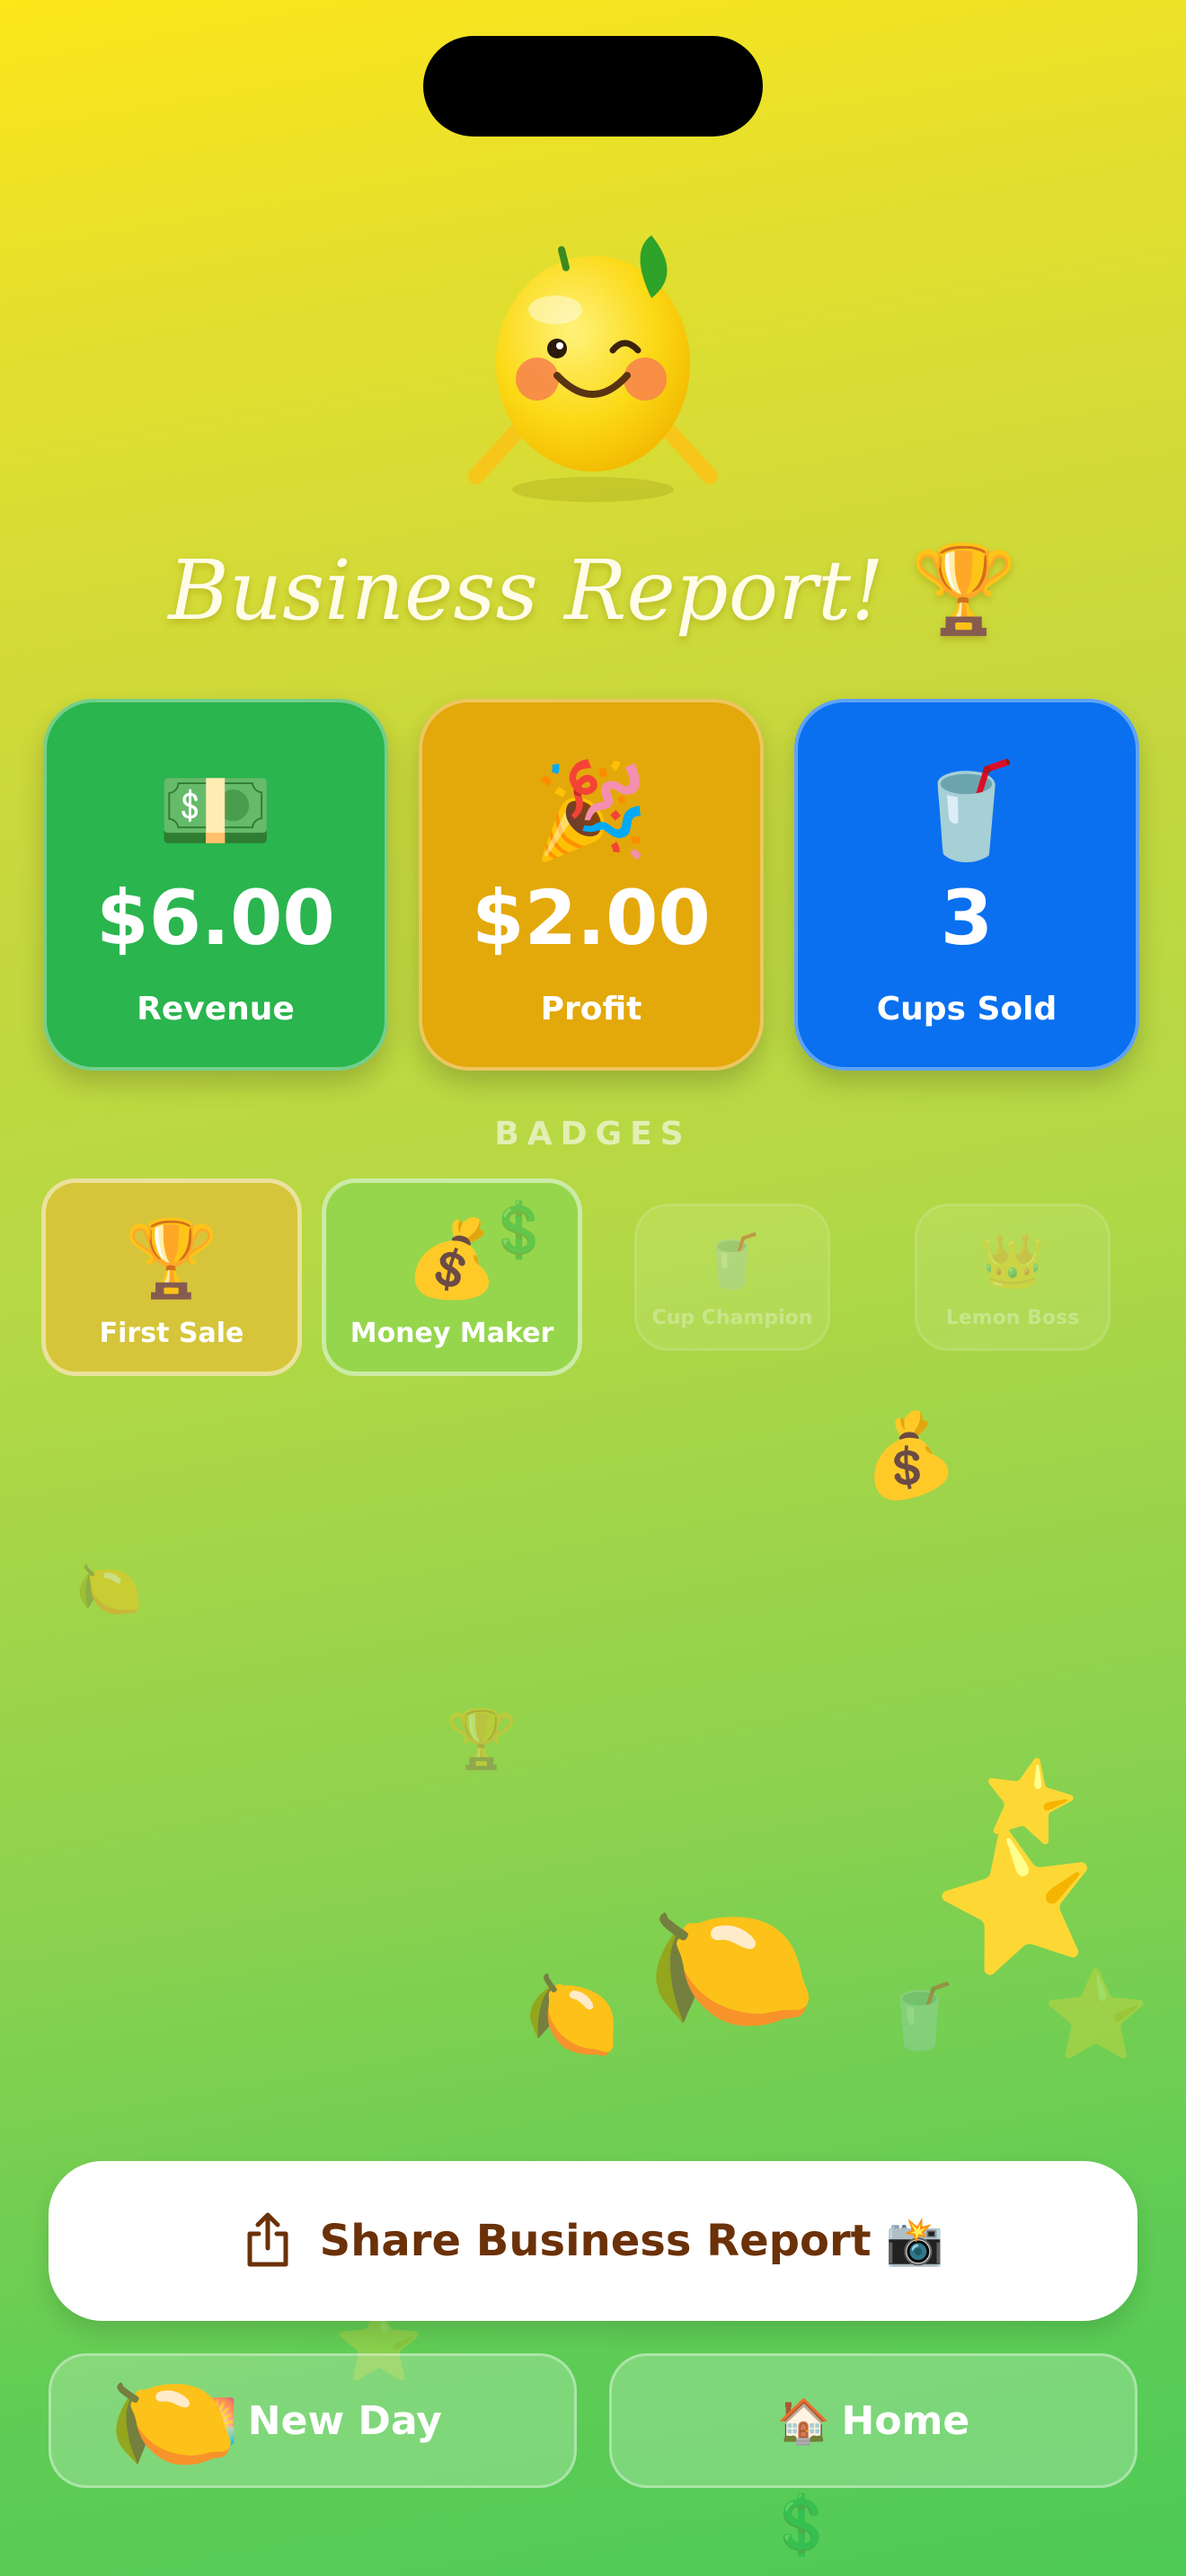  I want to click on revenue-value: $6.00, so click(215, 918).